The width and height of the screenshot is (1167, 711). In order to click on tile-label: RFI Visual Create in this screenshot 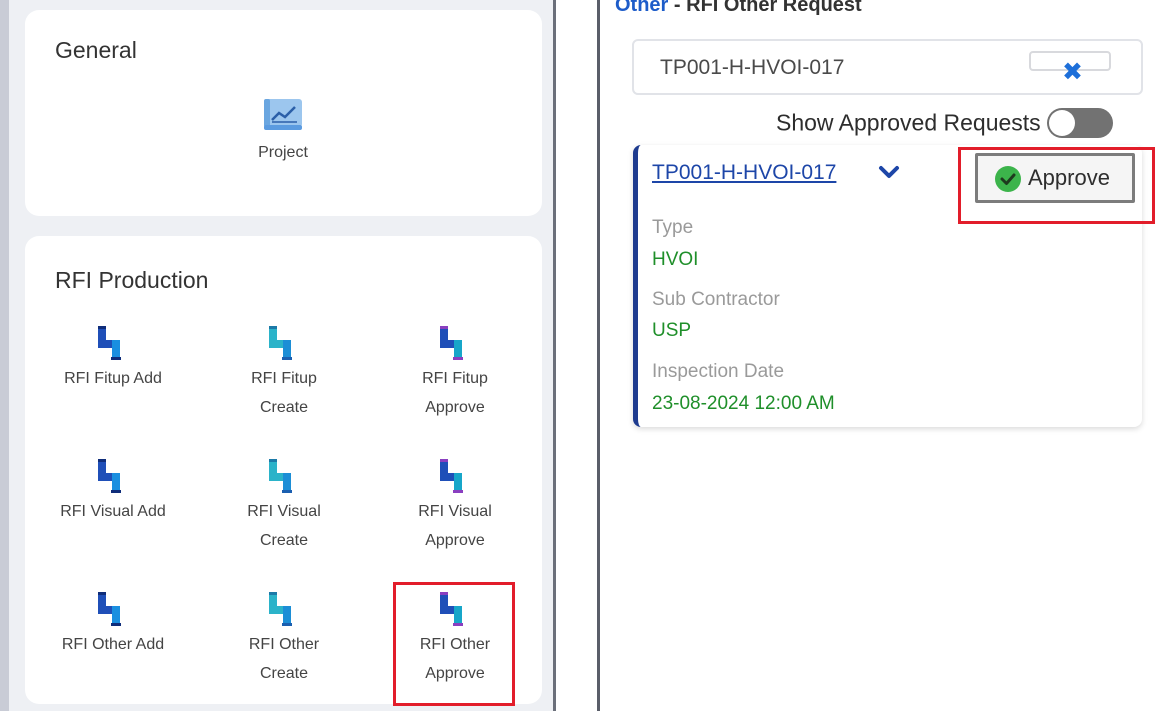, I will do `click(284, 526)`.